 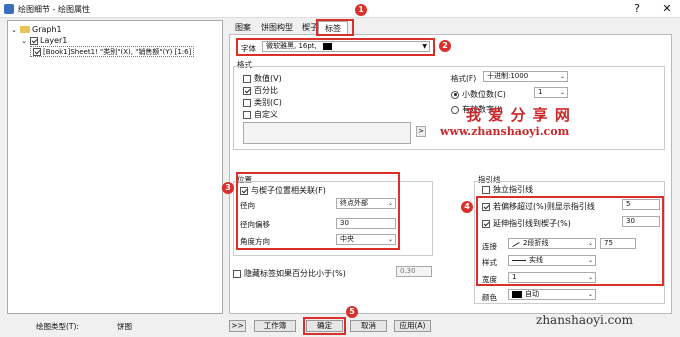 I want to click on step-badge-1: 1, so click(x=361, y=10).